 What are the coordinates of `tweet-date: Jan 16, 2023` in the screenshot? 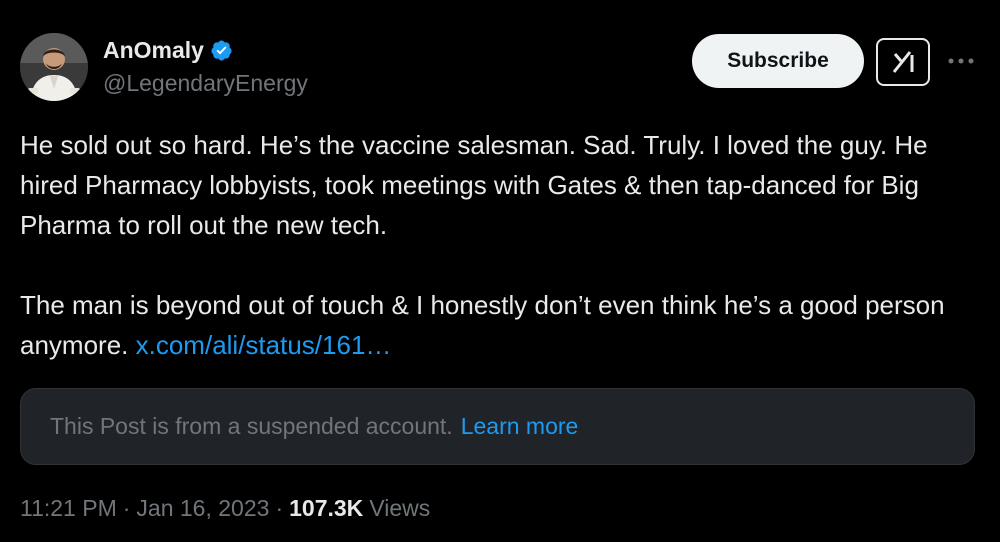 It's located at (202, 508).